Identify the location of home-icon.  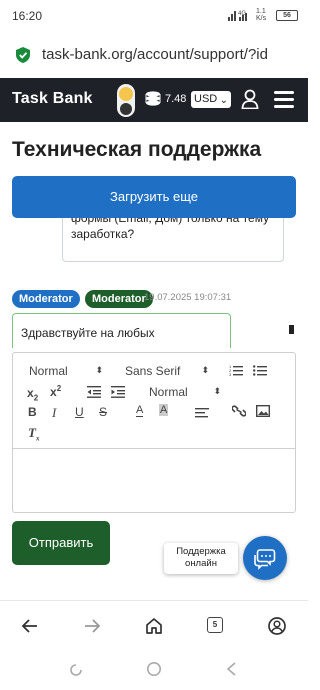
(154, 626).